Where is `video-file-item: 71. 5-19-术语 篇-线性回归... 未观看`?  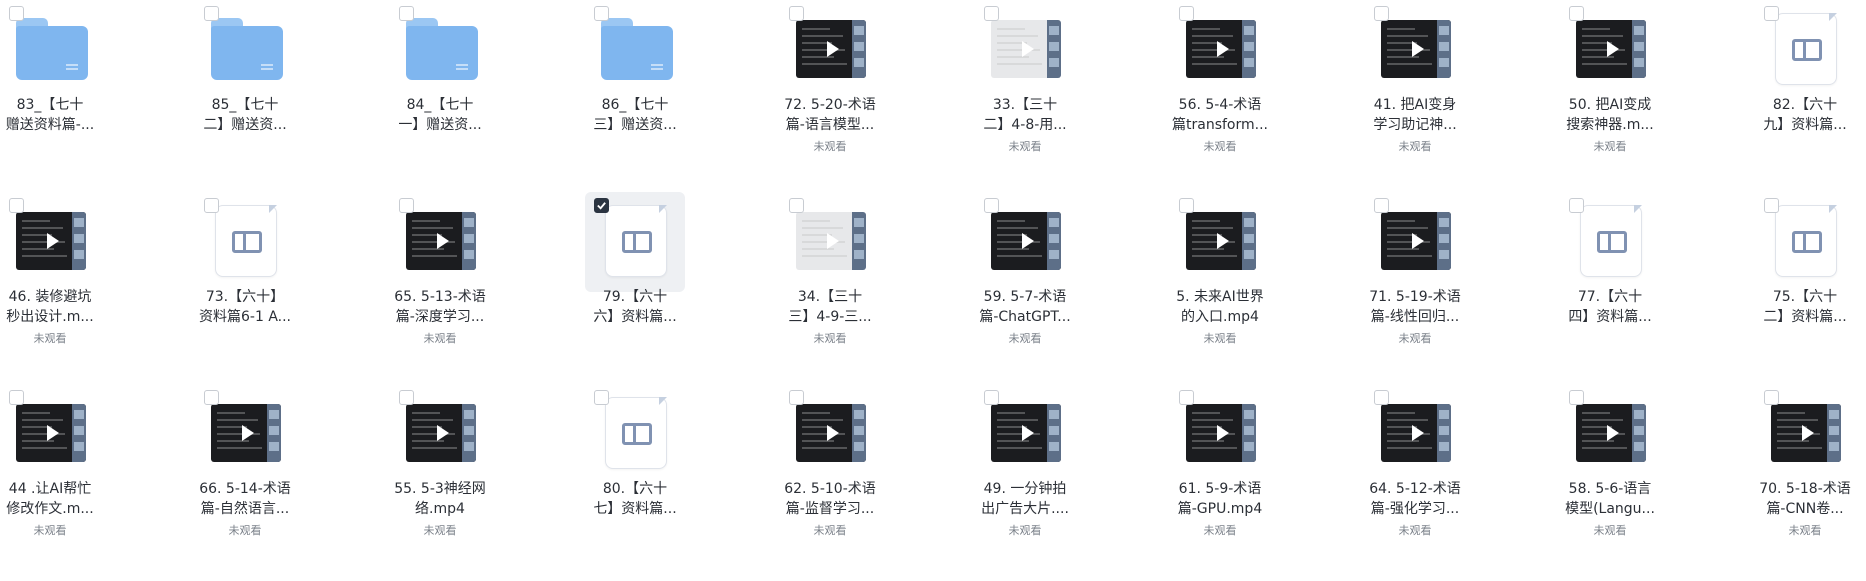 video-file-item: 71. 5-19-术语 篇-线性回归... 未观看 is located at coordinates (1425, 282).